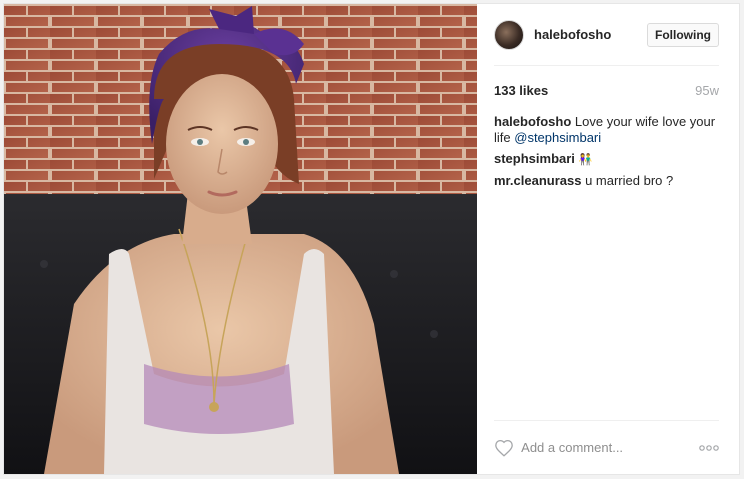 Image resolution: width=744 pixels, height=479 pixels. I want to click on author-username-link: halebofosho, so click(590, 34).